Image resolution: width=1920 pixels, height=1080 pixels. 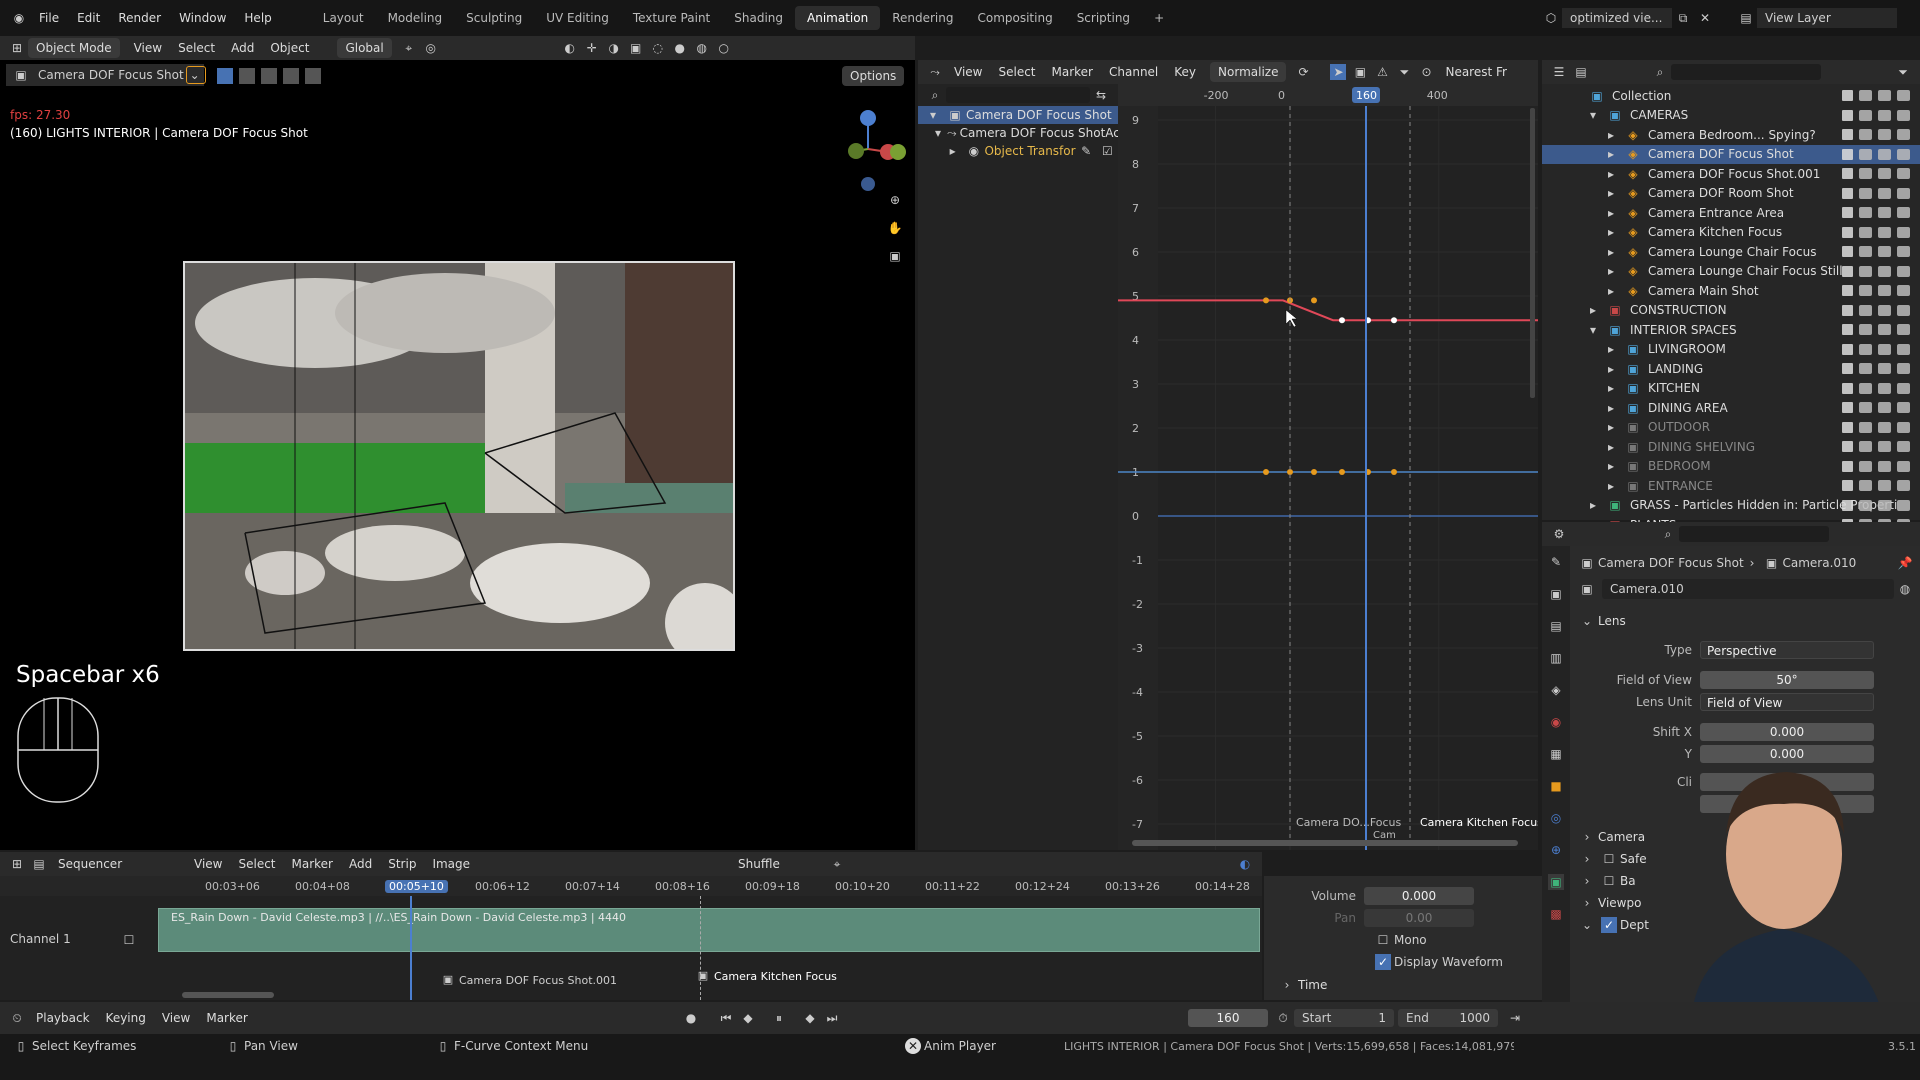 I want to click on only-errors-icon: ⚠, so click(x=1382, y=72).